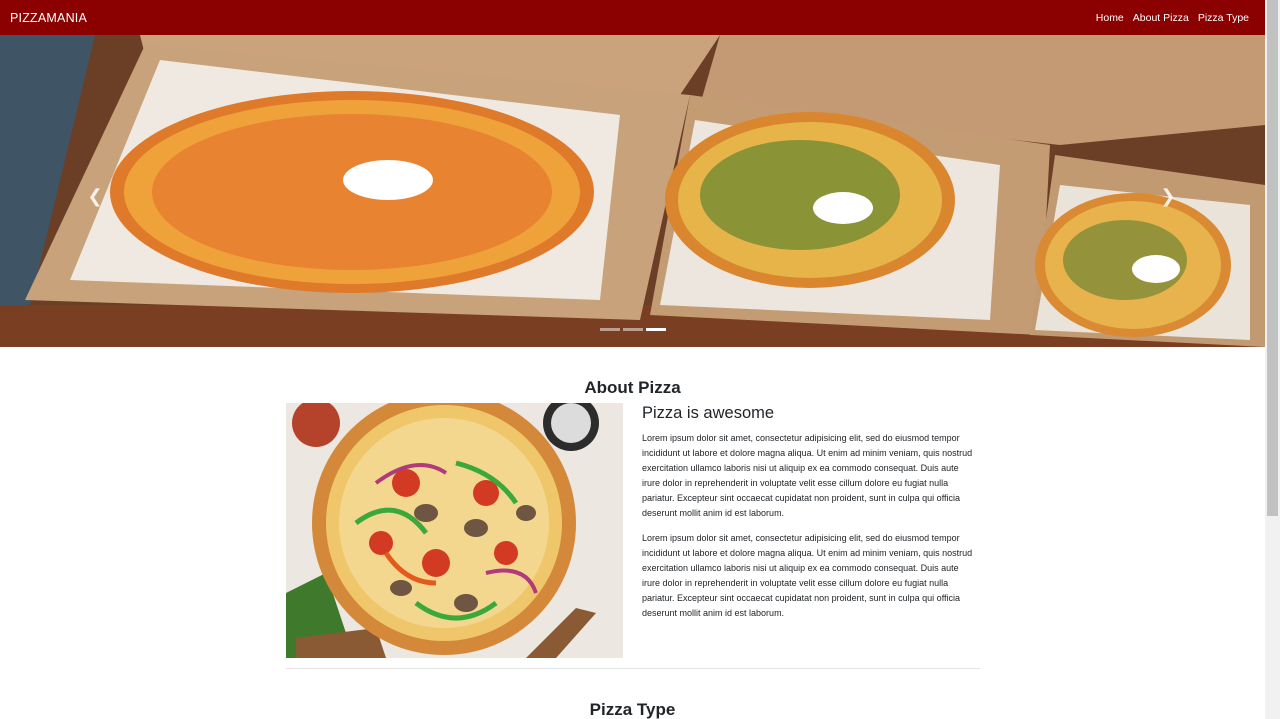 The width and height of the screenshot is (1280, 719). I want to click on chevron-right-icon: ❯, so click(1168, 195).